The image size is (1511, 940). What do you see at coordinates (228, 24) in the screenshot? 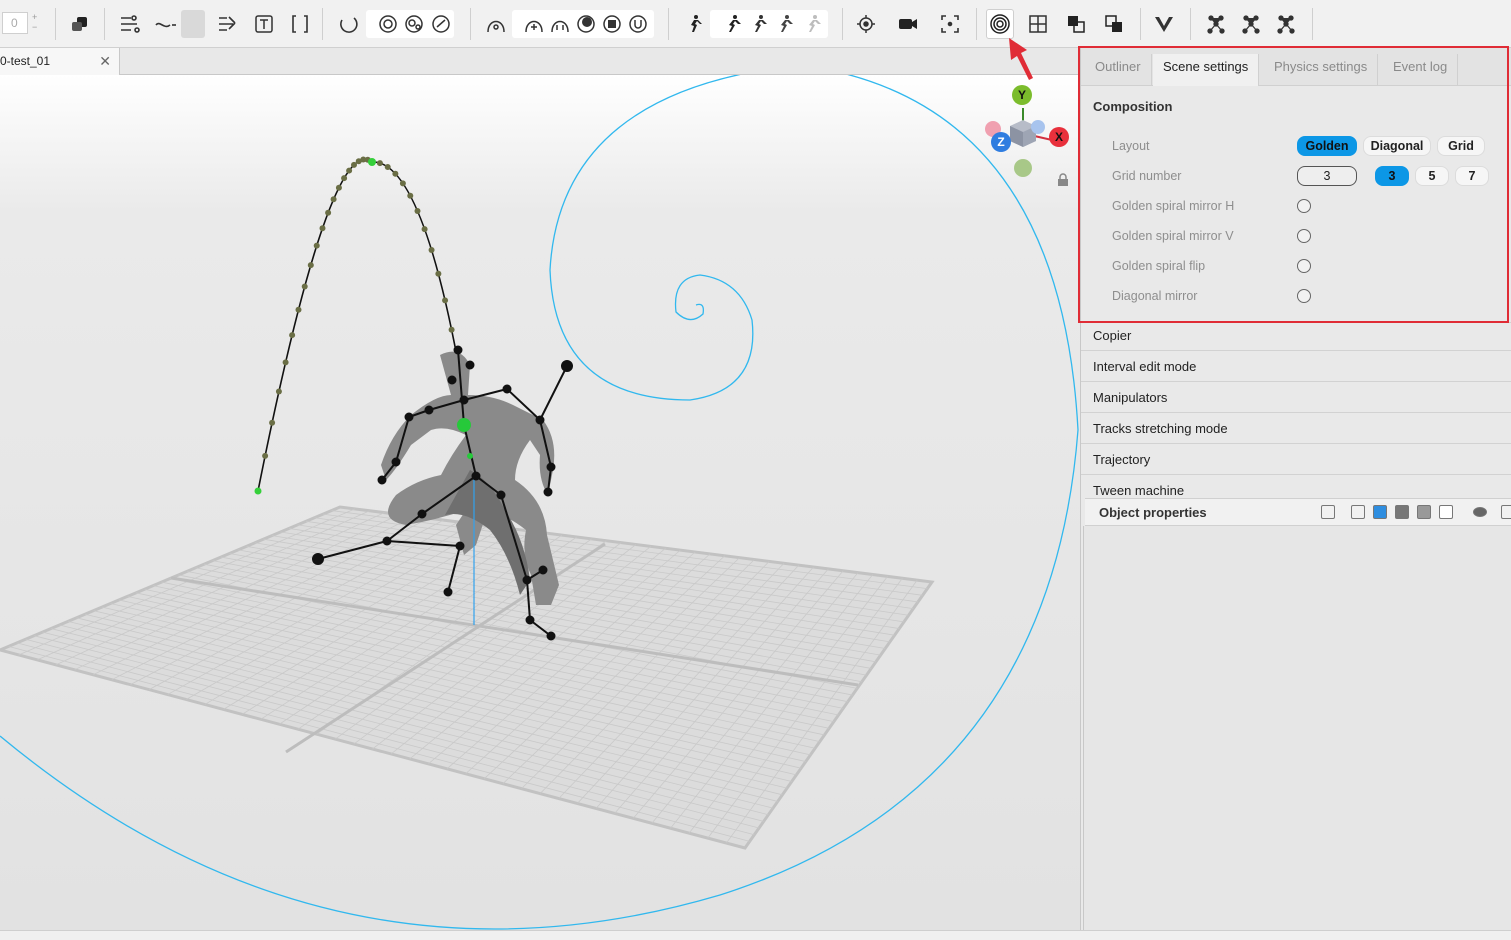
I see `sparse-edit-icon` at bounding box center [228, 24].